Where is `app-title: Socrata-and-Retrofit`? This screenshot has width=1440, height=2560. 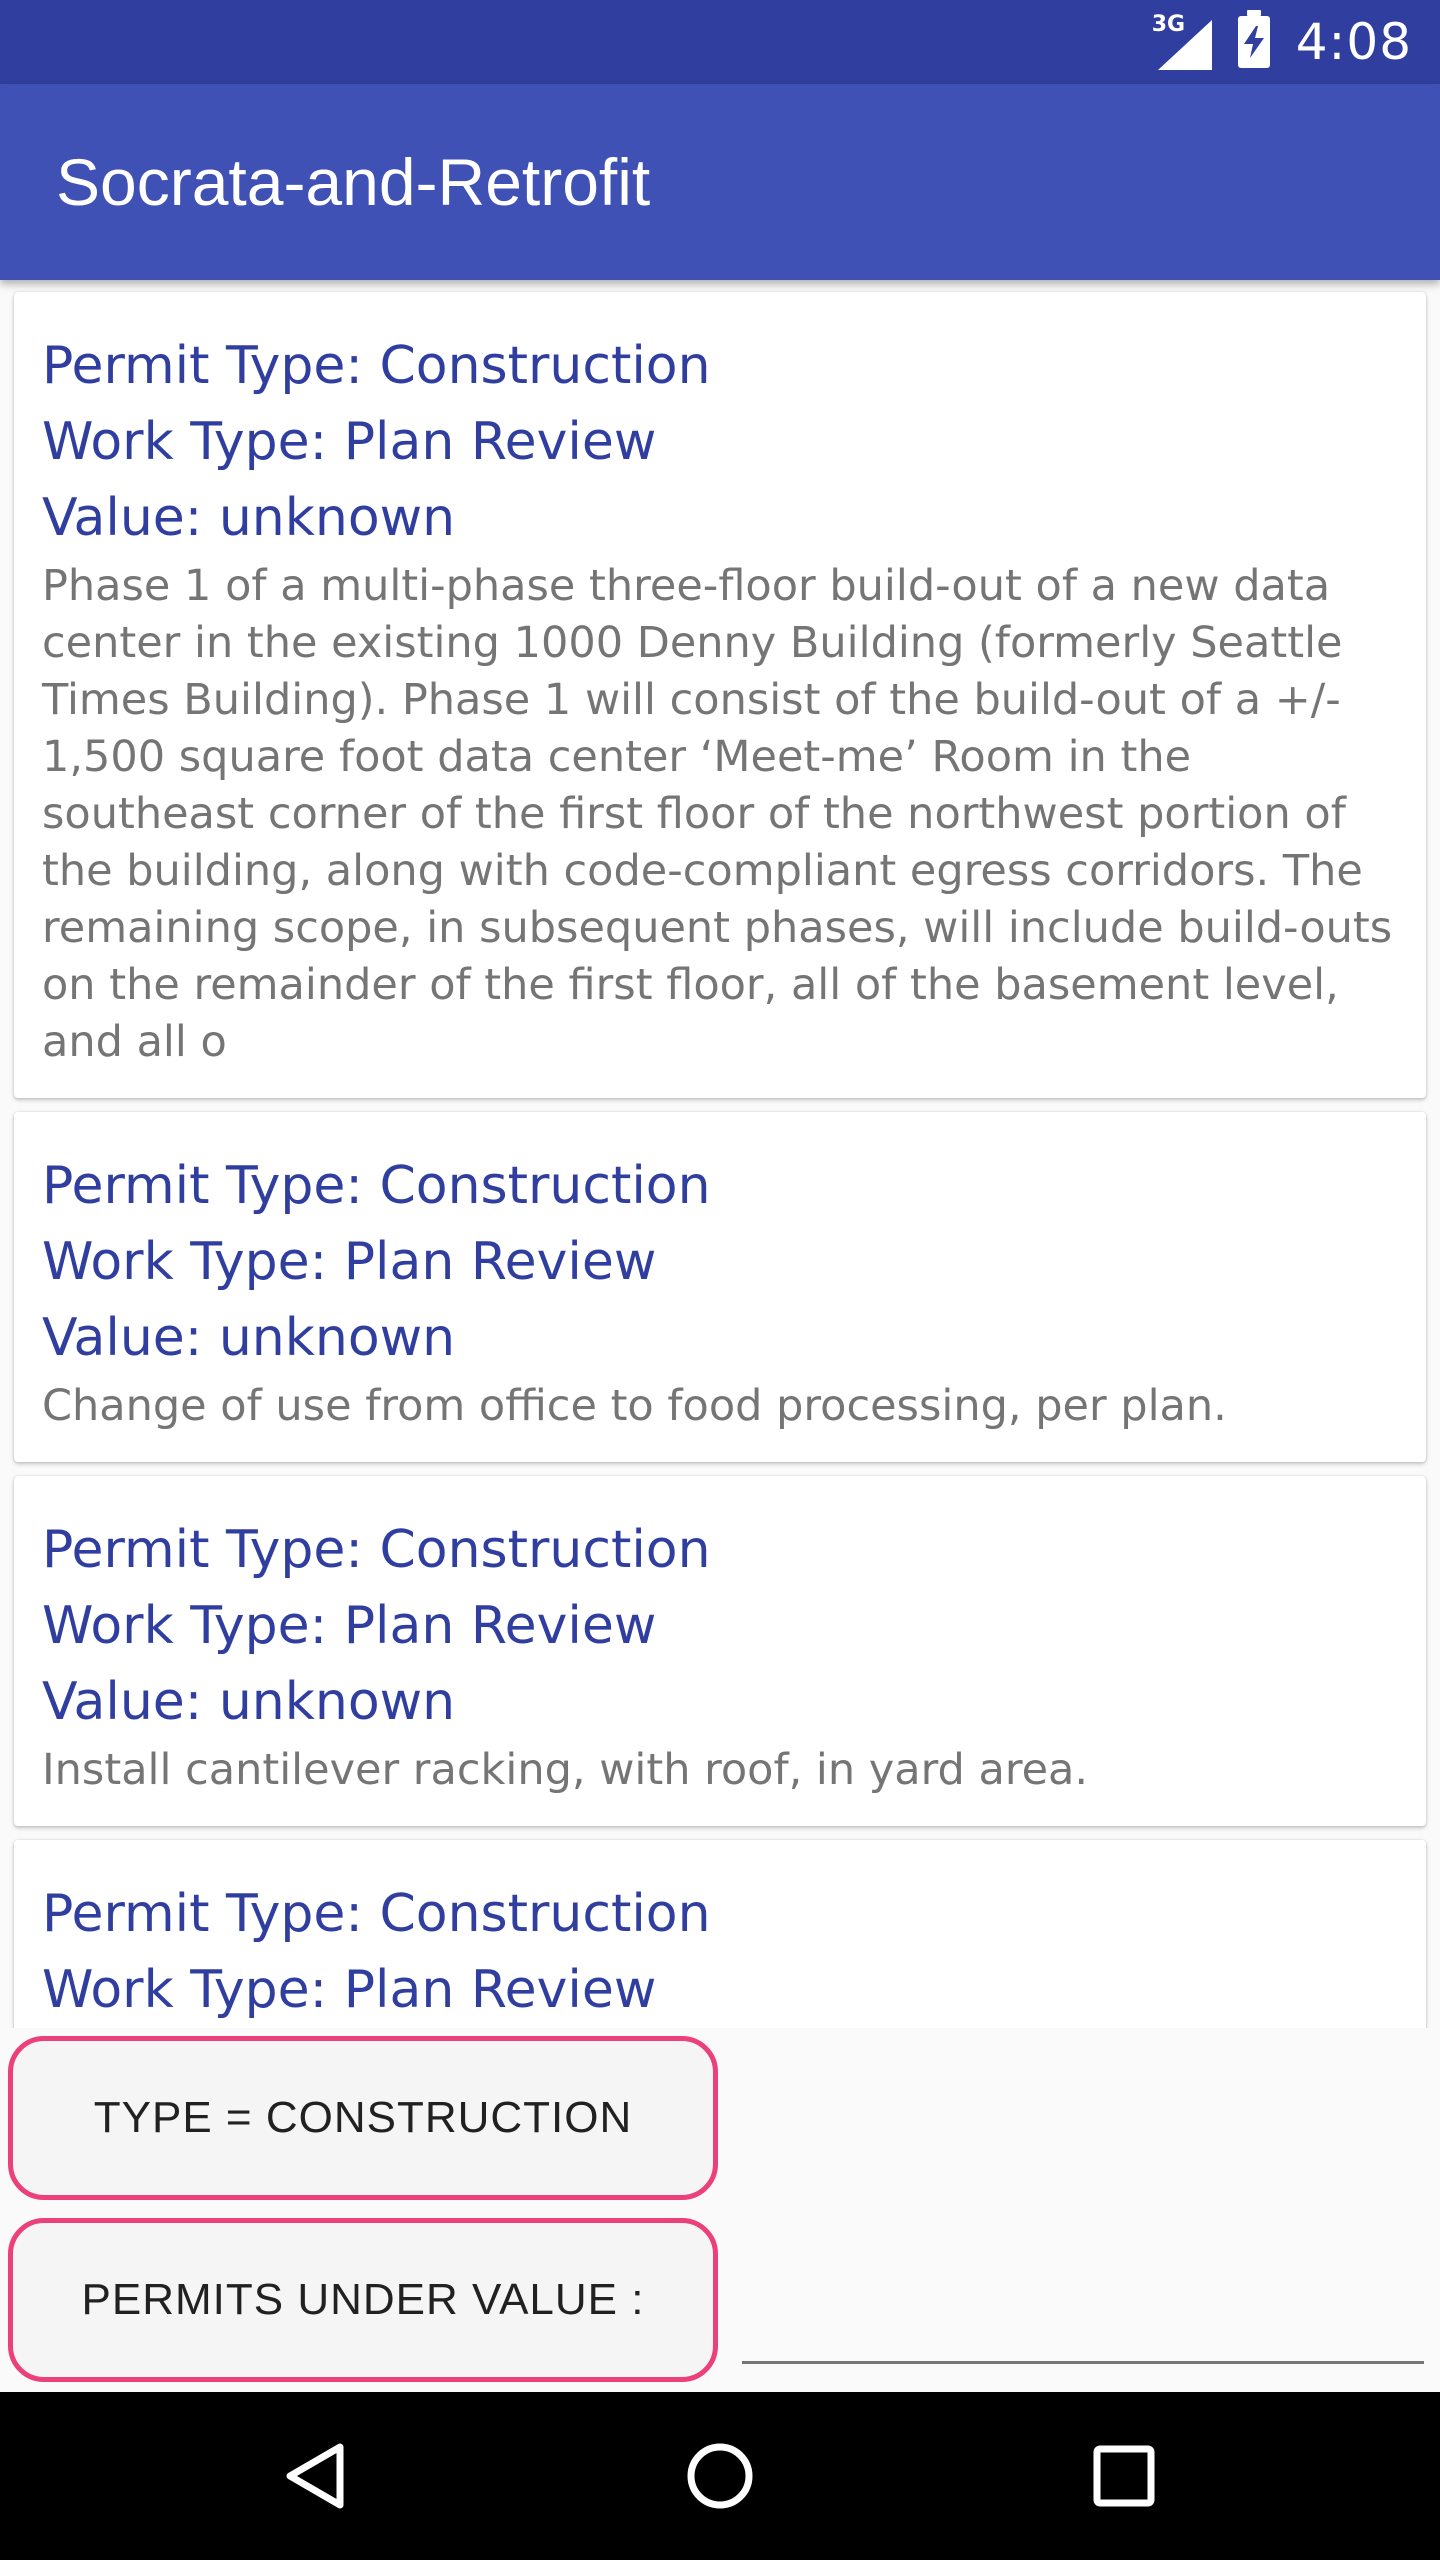
app-title: Socrata-and-Retrofit is located at coordinates (353, 182).